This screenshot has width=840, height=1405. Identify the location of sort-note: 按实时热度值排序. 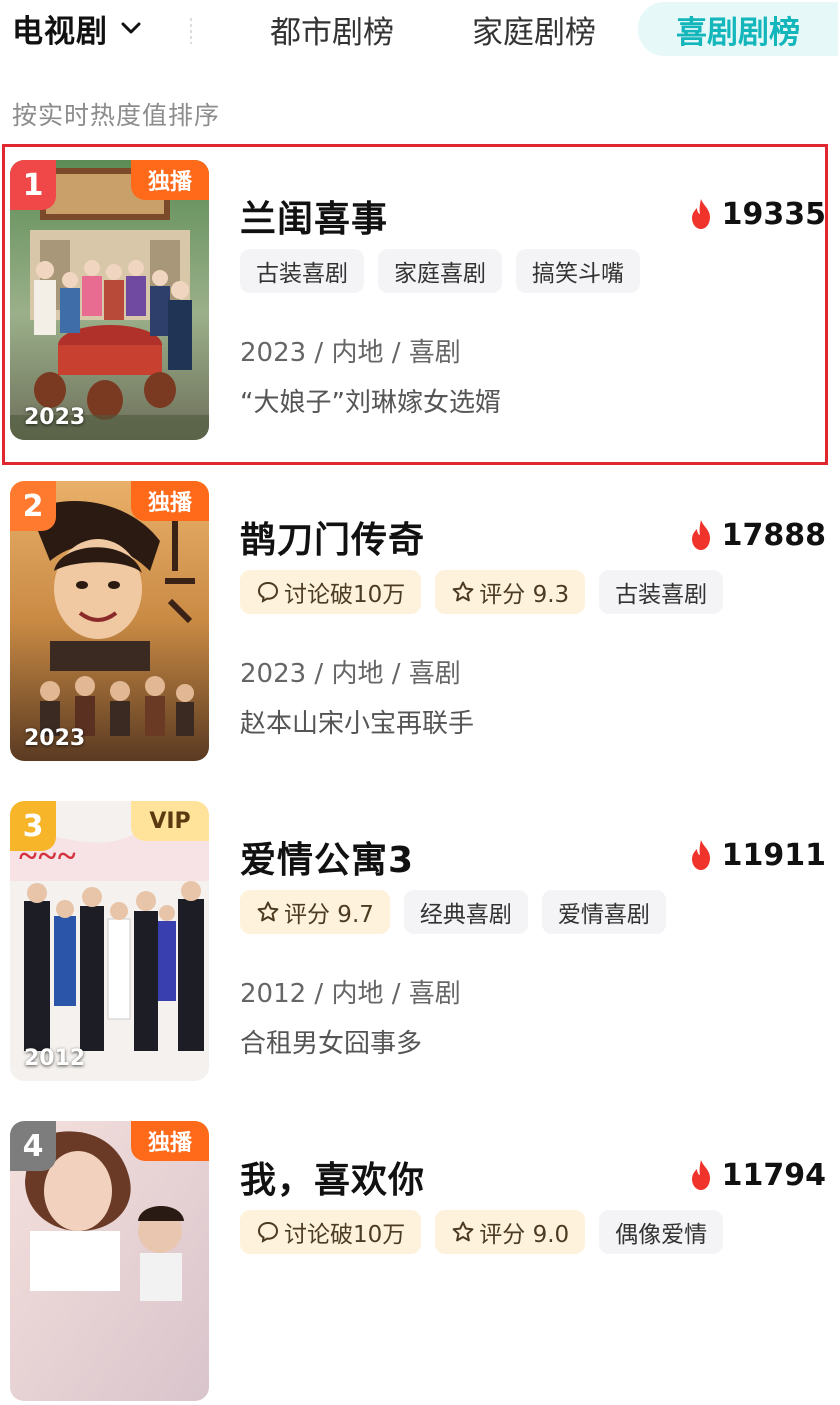
(116, 115).